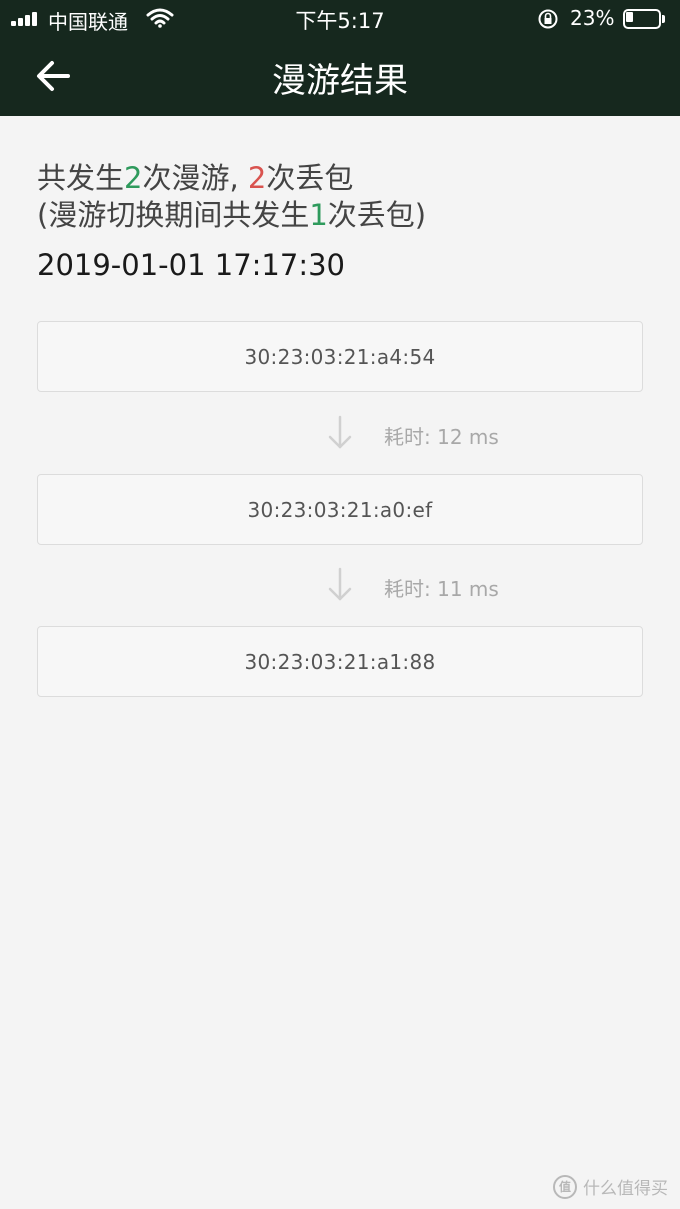 This screenshot has height=1209, width=680. I want to click on access-point-card: 30:23:03:21:a4:54, so click(340, 356).